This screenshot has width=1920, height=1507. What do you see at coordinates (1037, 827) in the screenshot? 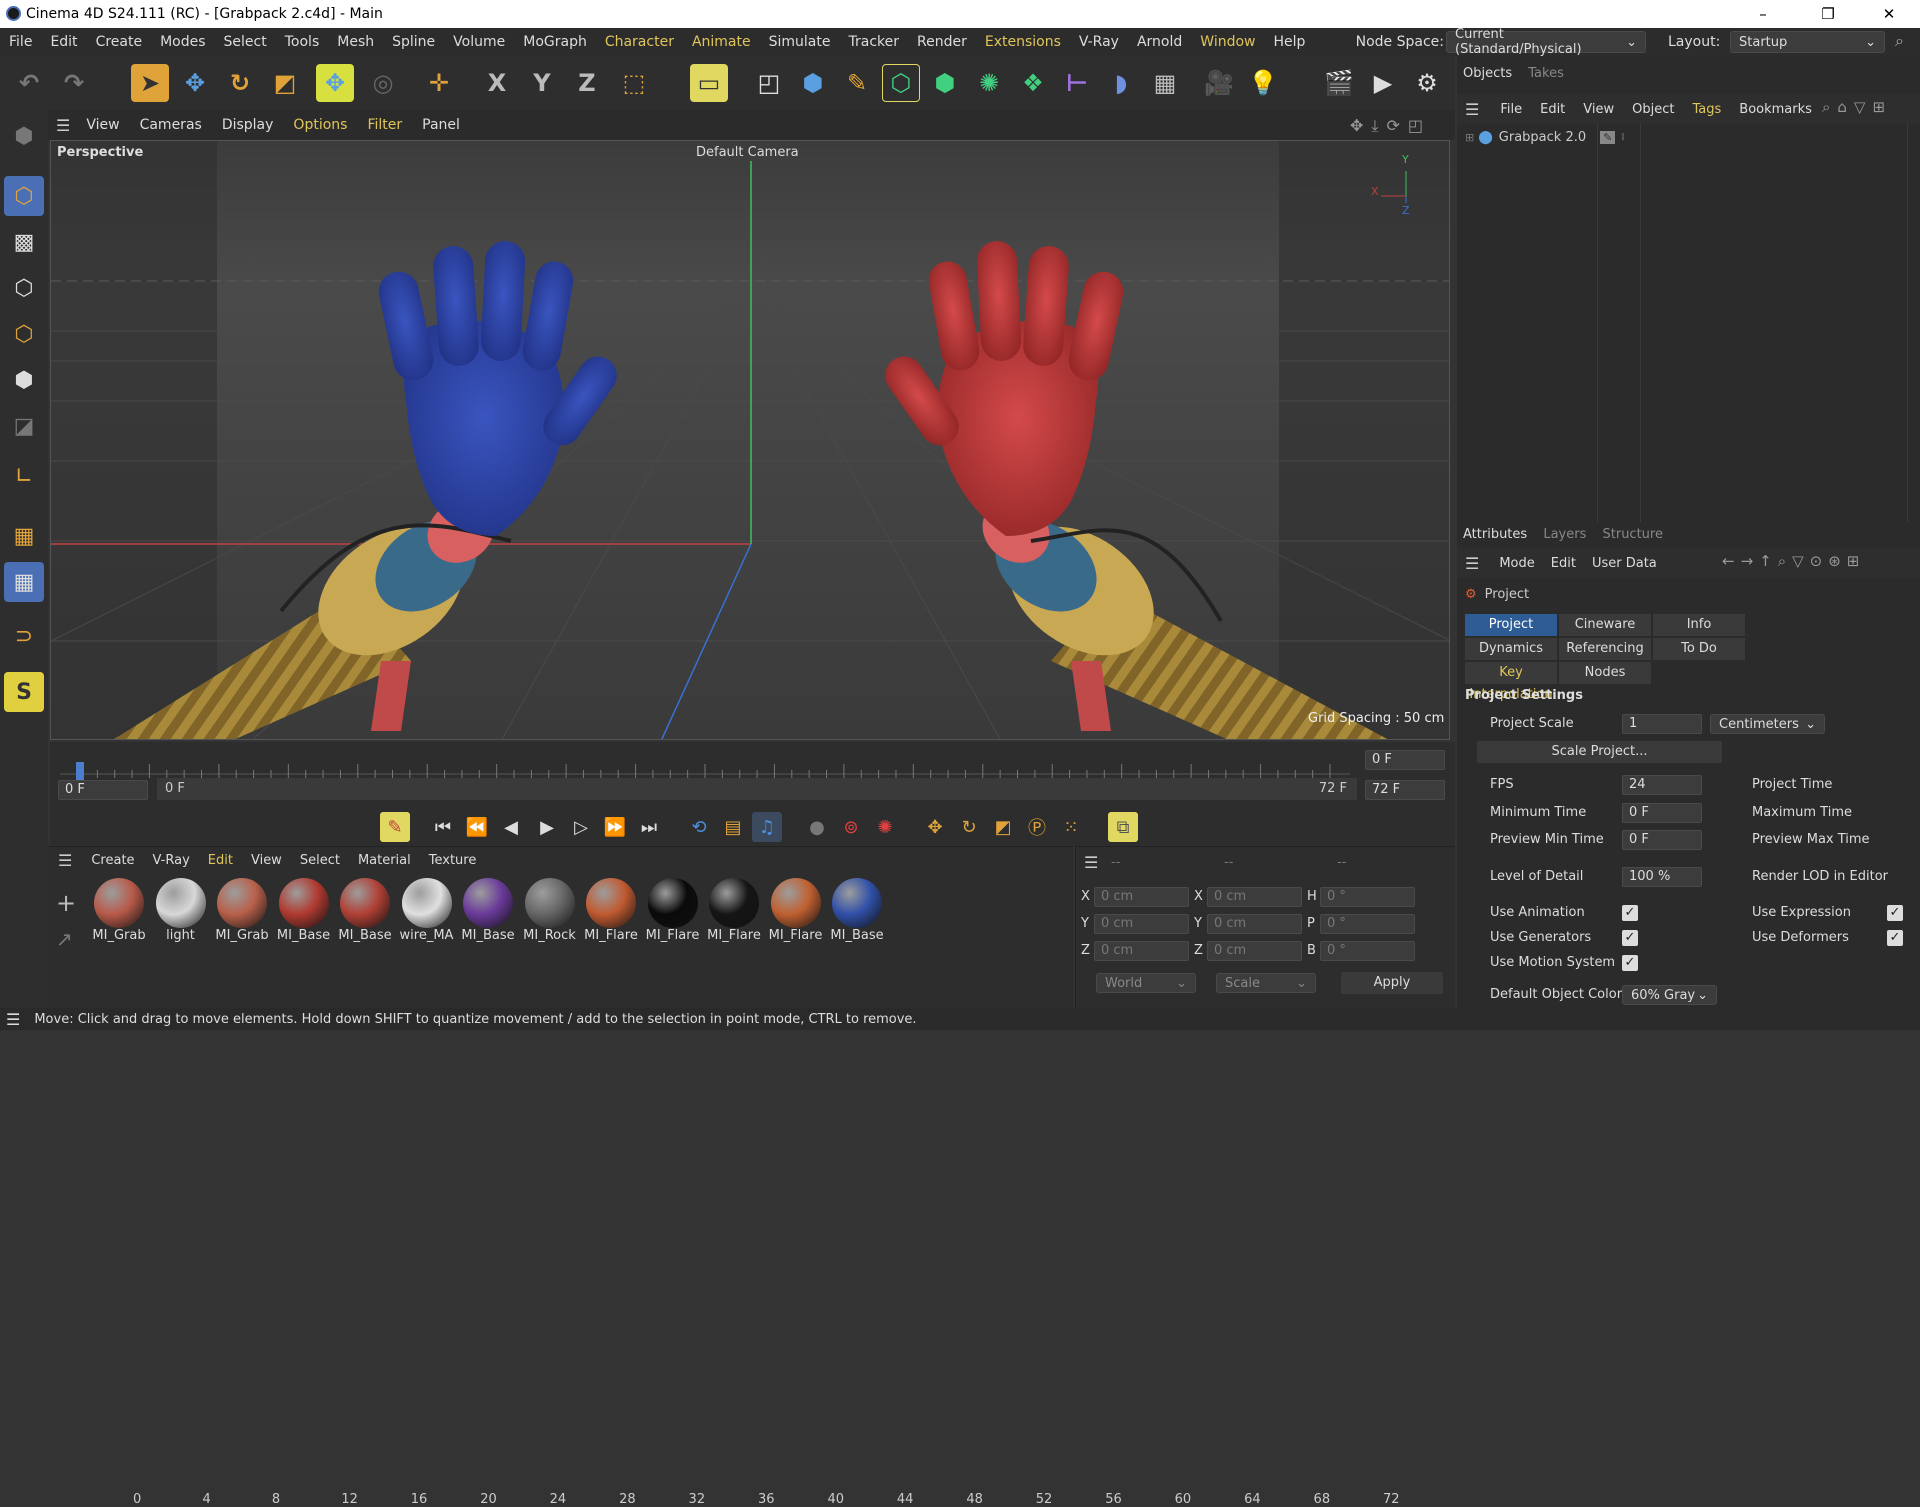
I see `key-param-icon: Ⓟ` at bounding box center [1037, 827].